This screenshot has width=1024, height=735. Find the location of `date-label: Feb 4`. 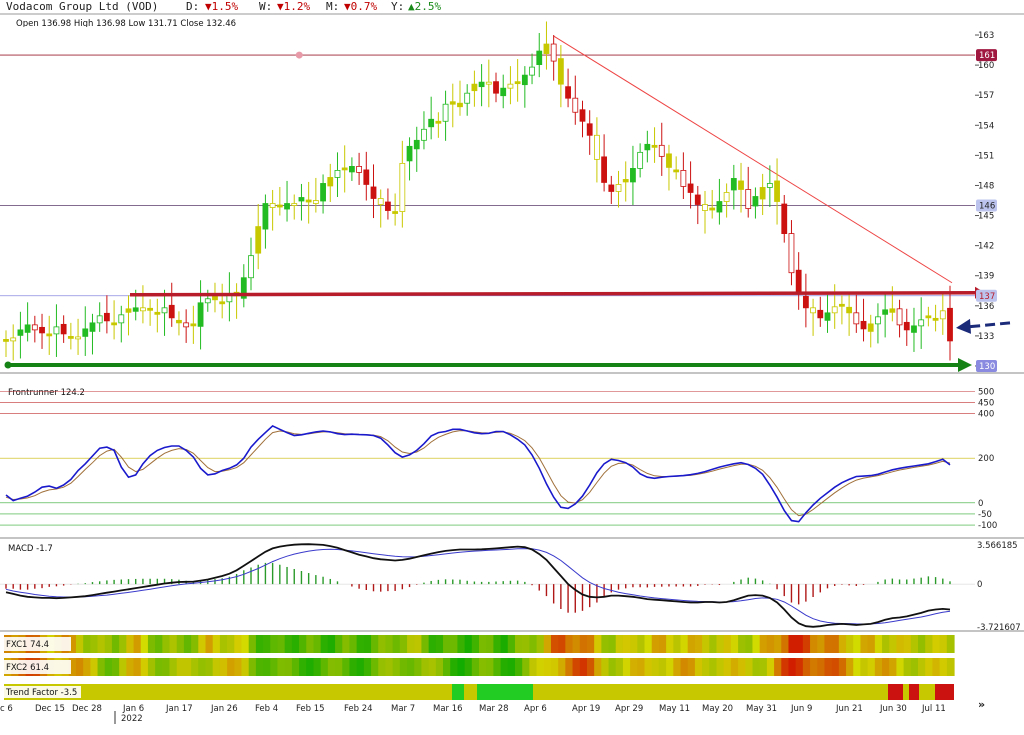

date-label: Feb 4 is located at coordinates (266, 709).